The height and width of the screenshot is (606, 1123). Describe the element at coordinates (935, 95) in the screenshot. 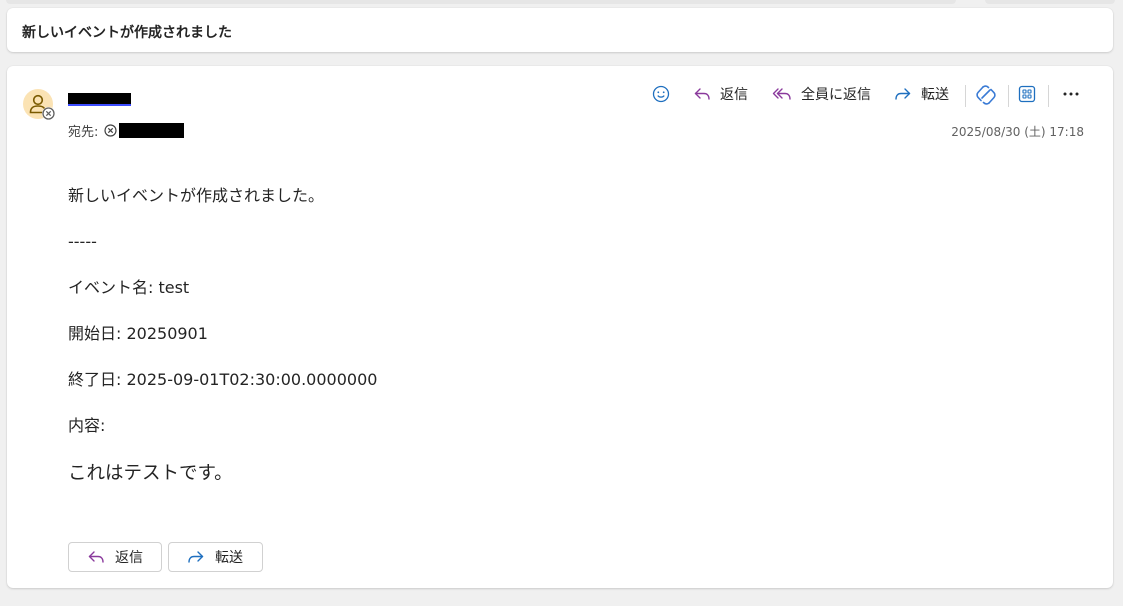

I see `forward-label: 転送` at that location.